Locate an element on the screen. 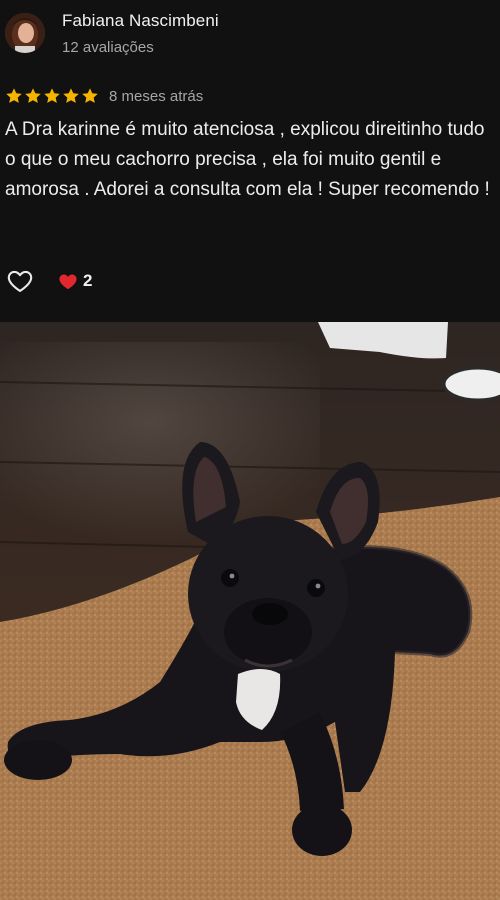 Image resolution: width=500 pixels, height=900 pixels. reviewer-review-count: 12 avaliações is located at coordinates (108, 47).